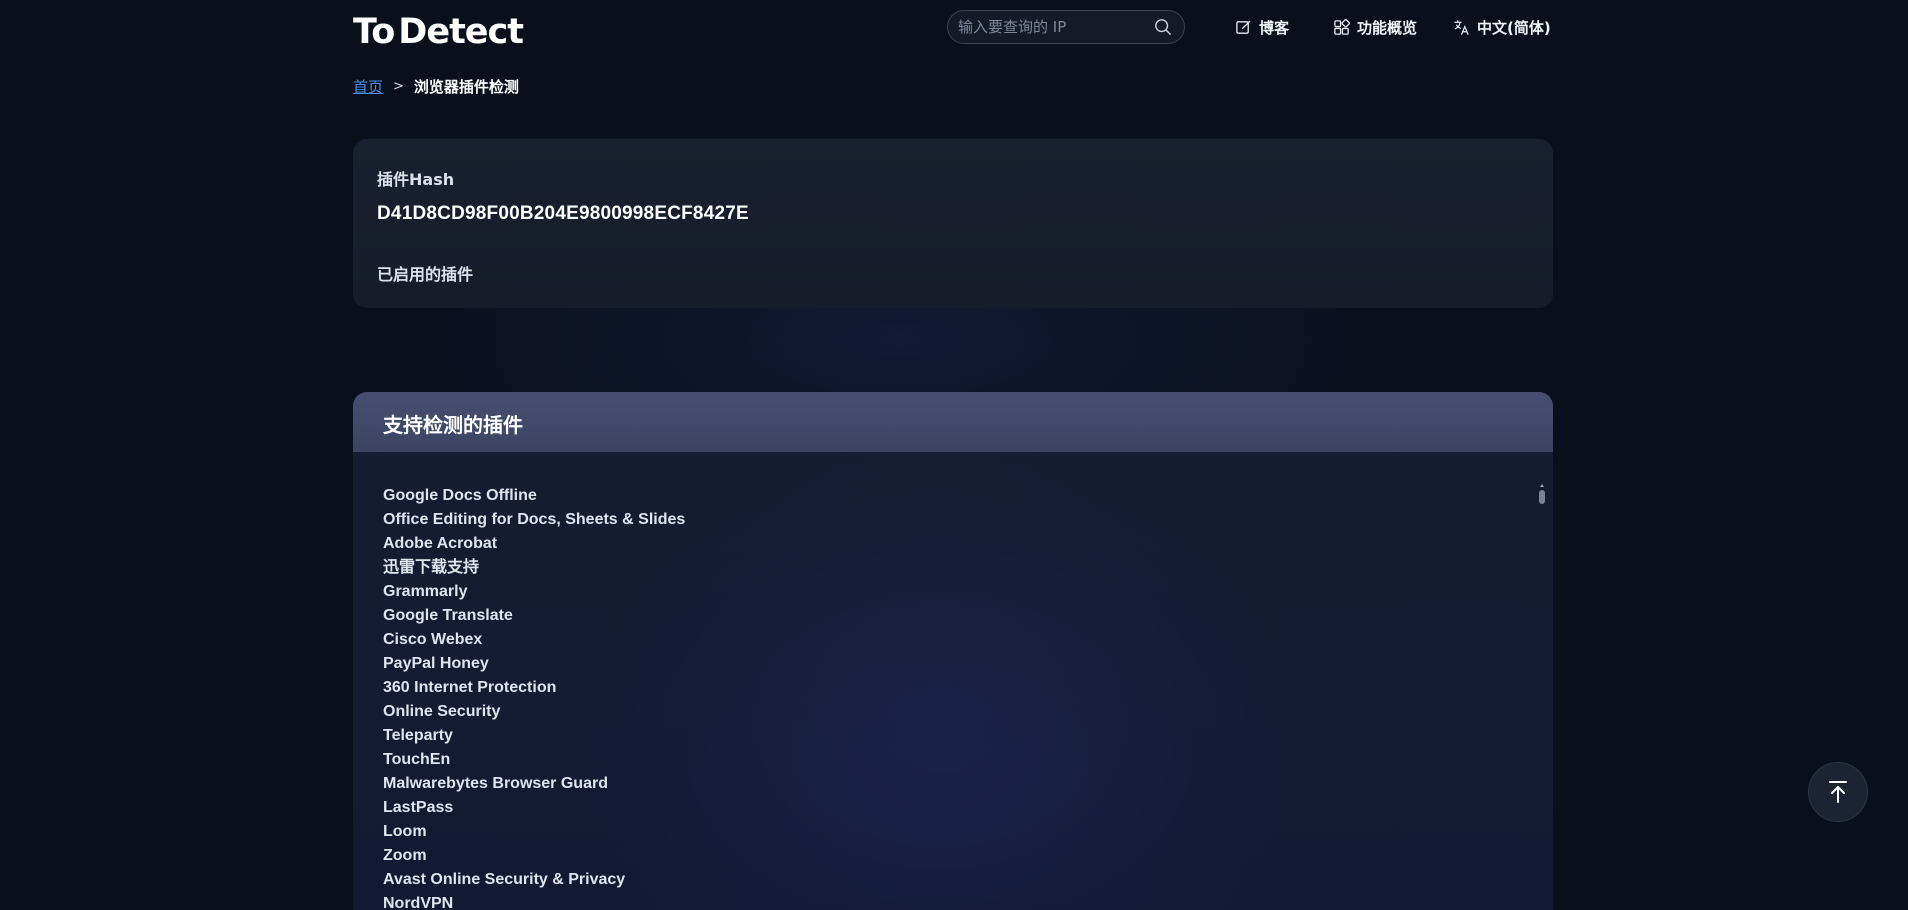 Image resolution: width=1908 pixels, height=910 pixels. What do you see at coordinates (416, 179) in the screenshot?
I see `plugin-hash-label: 插件Hash` at bounding box center [416, 179].